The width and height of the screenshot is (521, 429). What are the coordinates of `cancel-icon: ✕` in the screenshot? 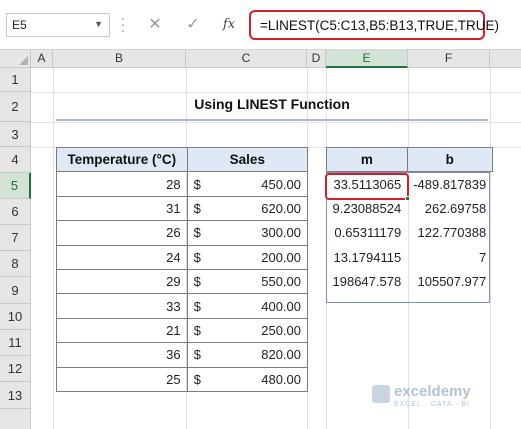 It's located at (155, 25).